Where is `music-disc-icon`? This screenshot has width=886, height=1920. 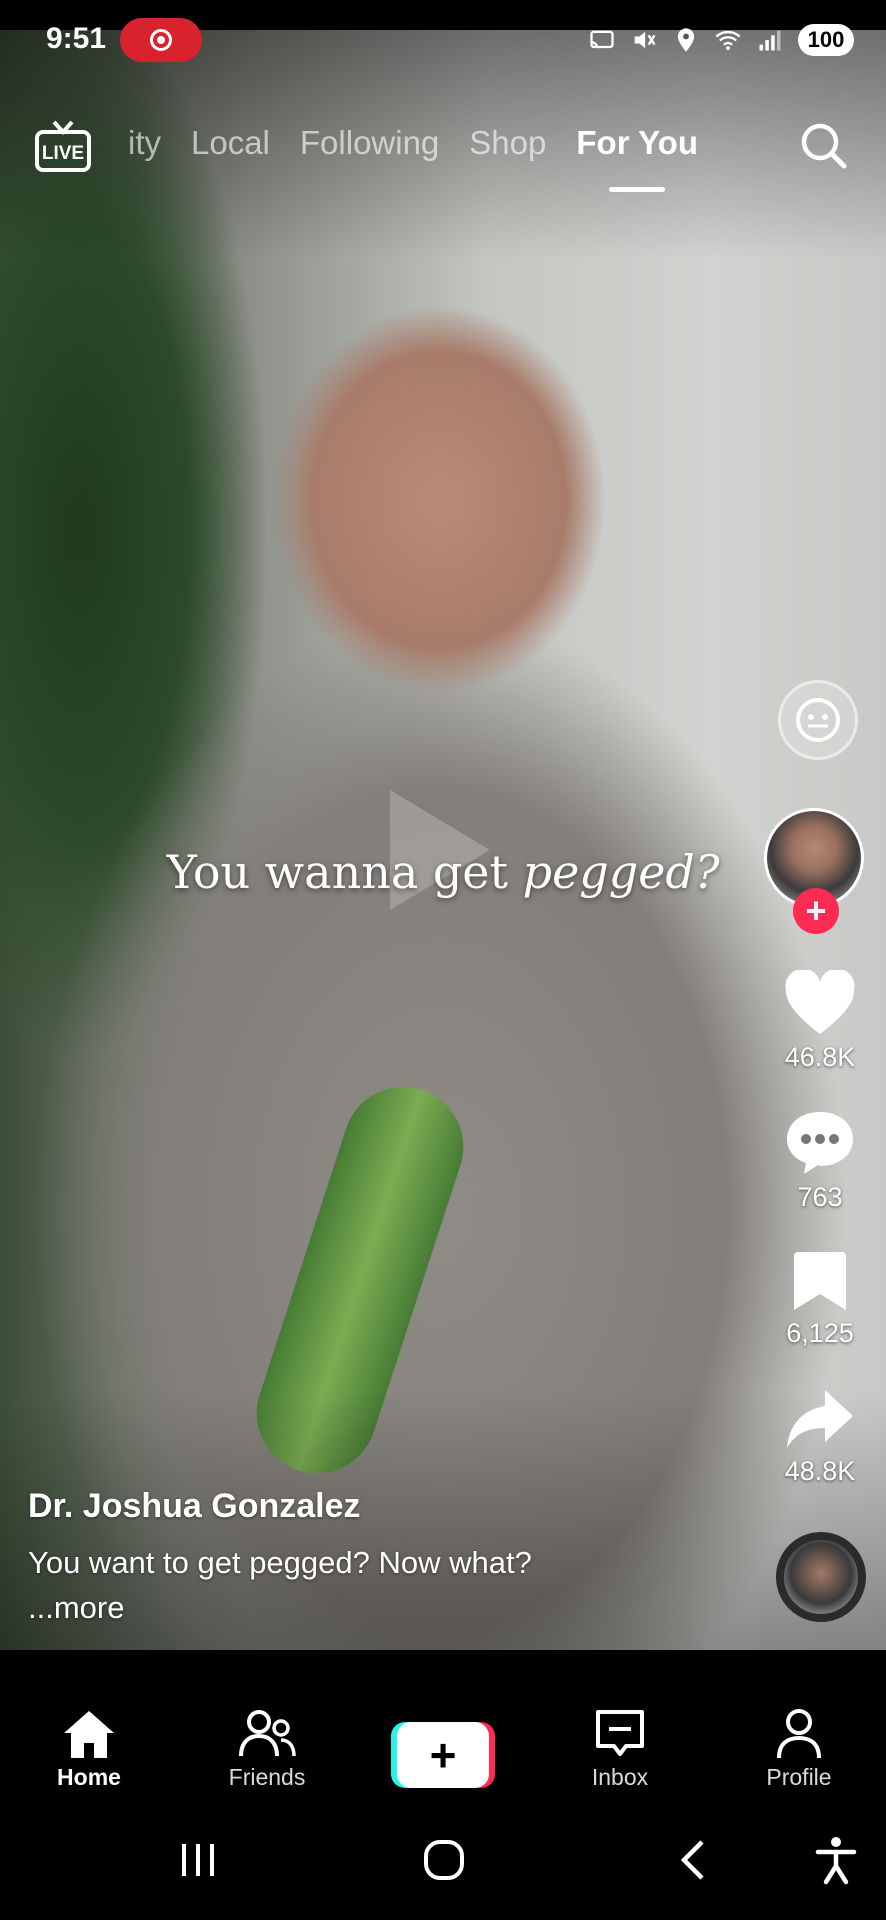
music-disc-icon is located at coordinates (821, 1577).